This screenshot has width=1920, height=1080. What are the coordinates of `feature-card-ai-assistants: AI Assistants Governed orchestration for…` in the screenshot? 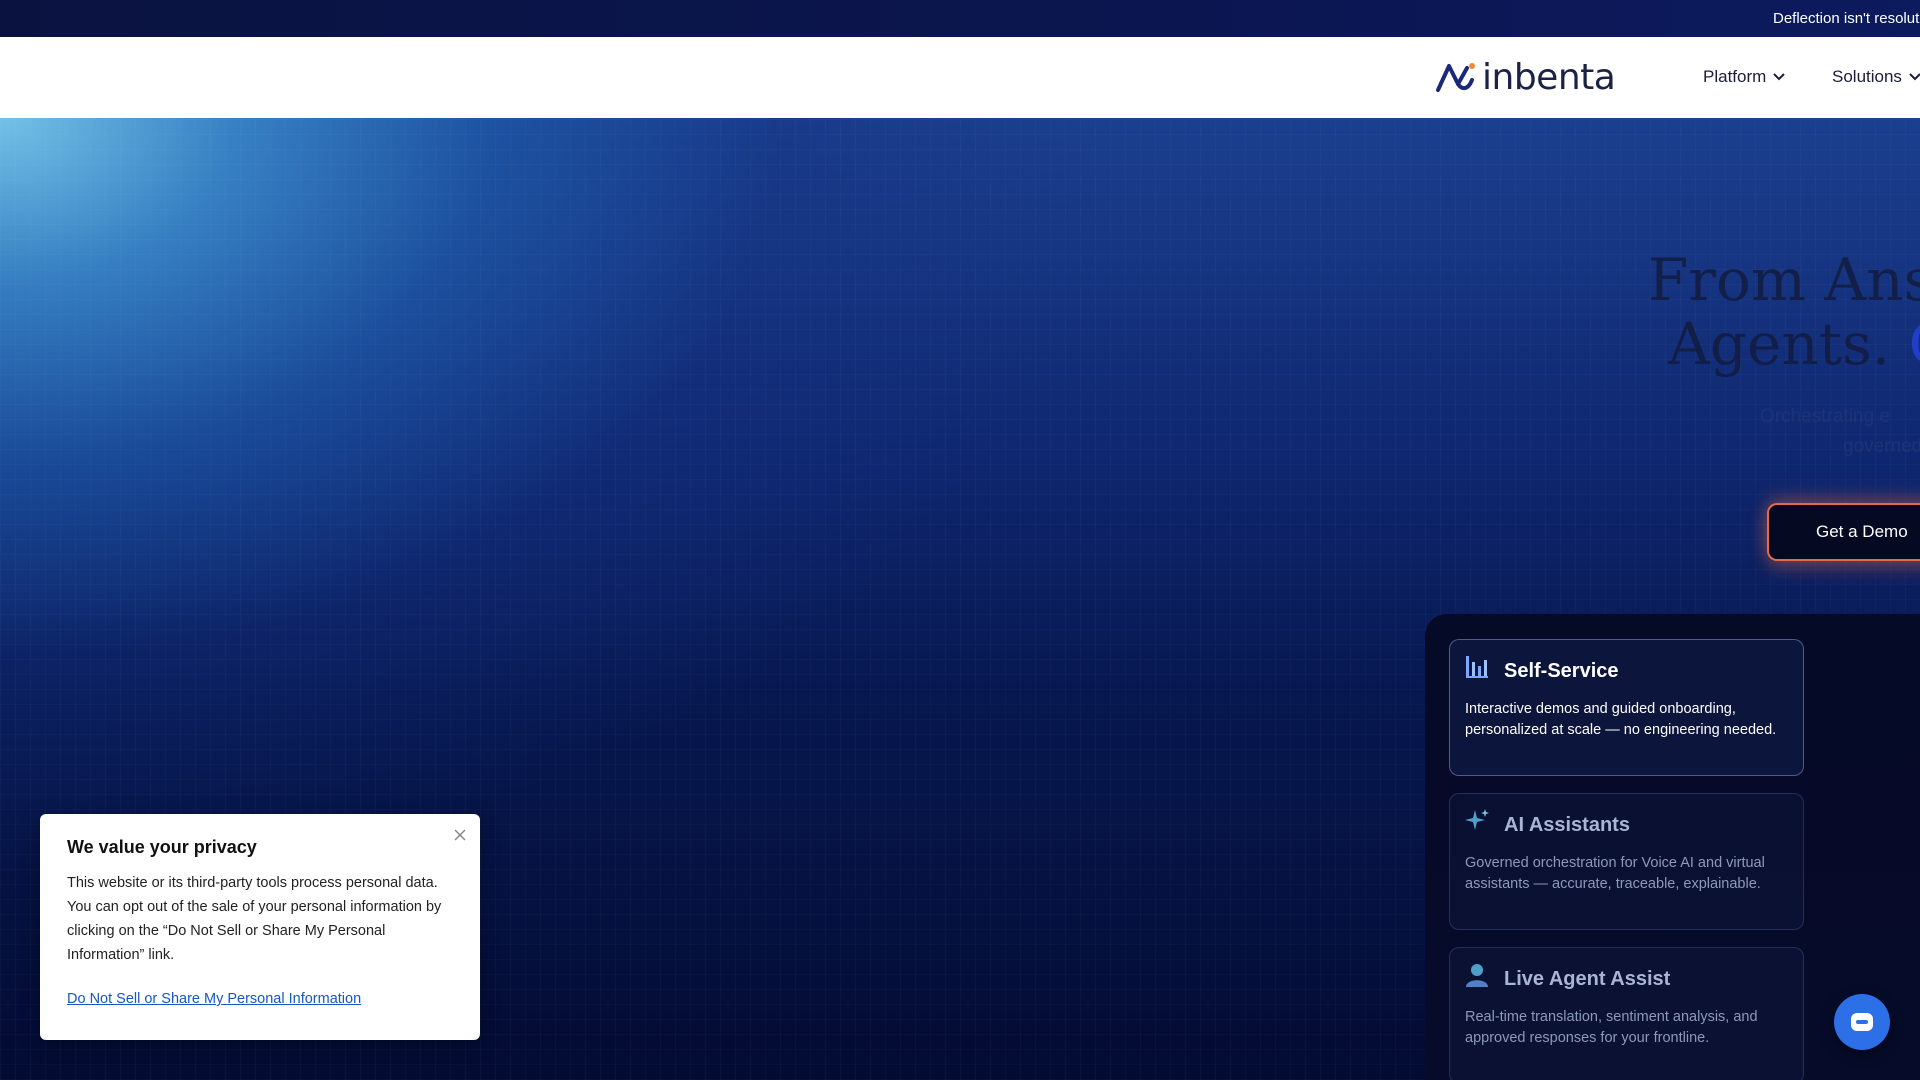 It's located at (1626, 861).